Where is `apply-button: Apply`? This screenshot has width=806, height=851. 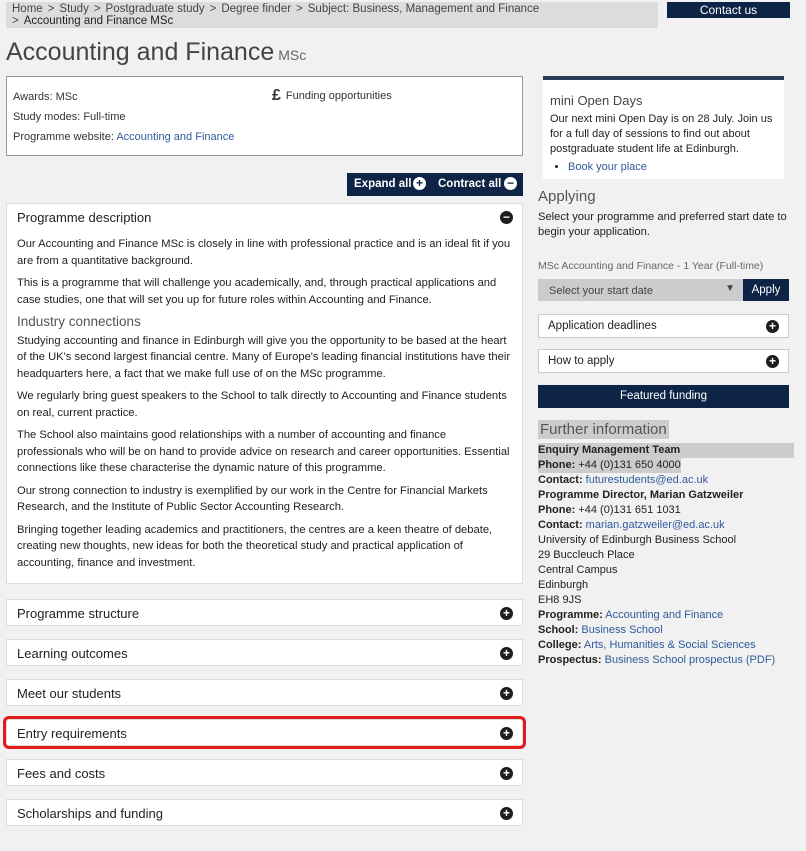 apply-button: Apply is located at coordinates (766, 290).